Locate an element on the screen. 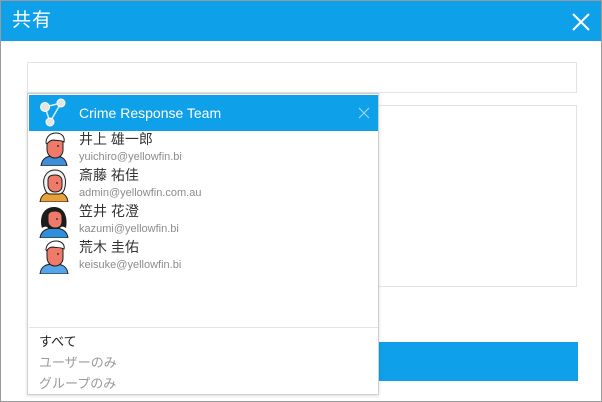 This screenshot has width=602, height=402. group-icon is located at coordinates (53, 112).